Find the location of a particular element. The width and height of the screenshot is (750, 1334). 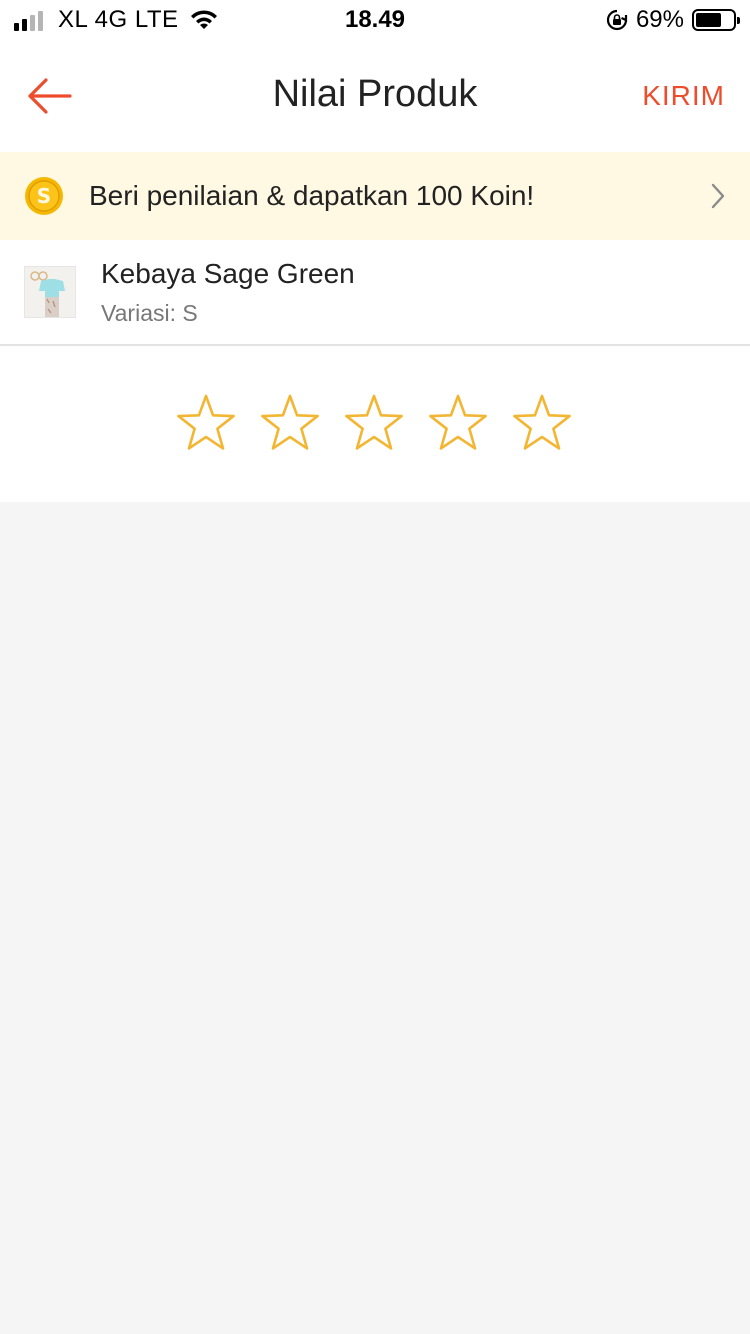

coin-icon: S is located at coordinates (44, 196).